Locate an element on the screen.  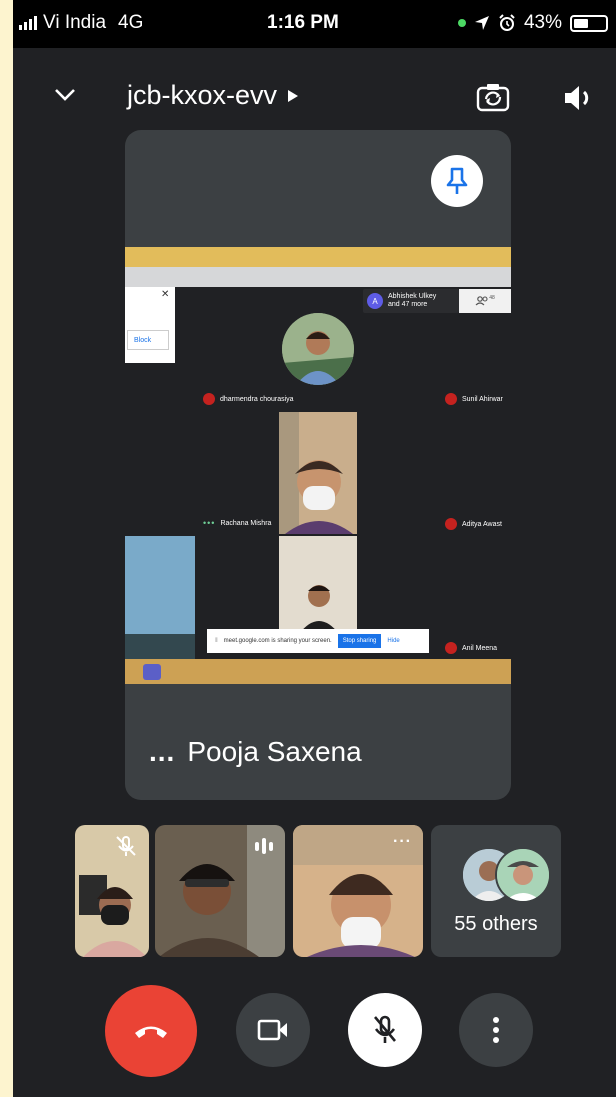
carrier-info: Vi India 4G is located at coordinates (81, 23).